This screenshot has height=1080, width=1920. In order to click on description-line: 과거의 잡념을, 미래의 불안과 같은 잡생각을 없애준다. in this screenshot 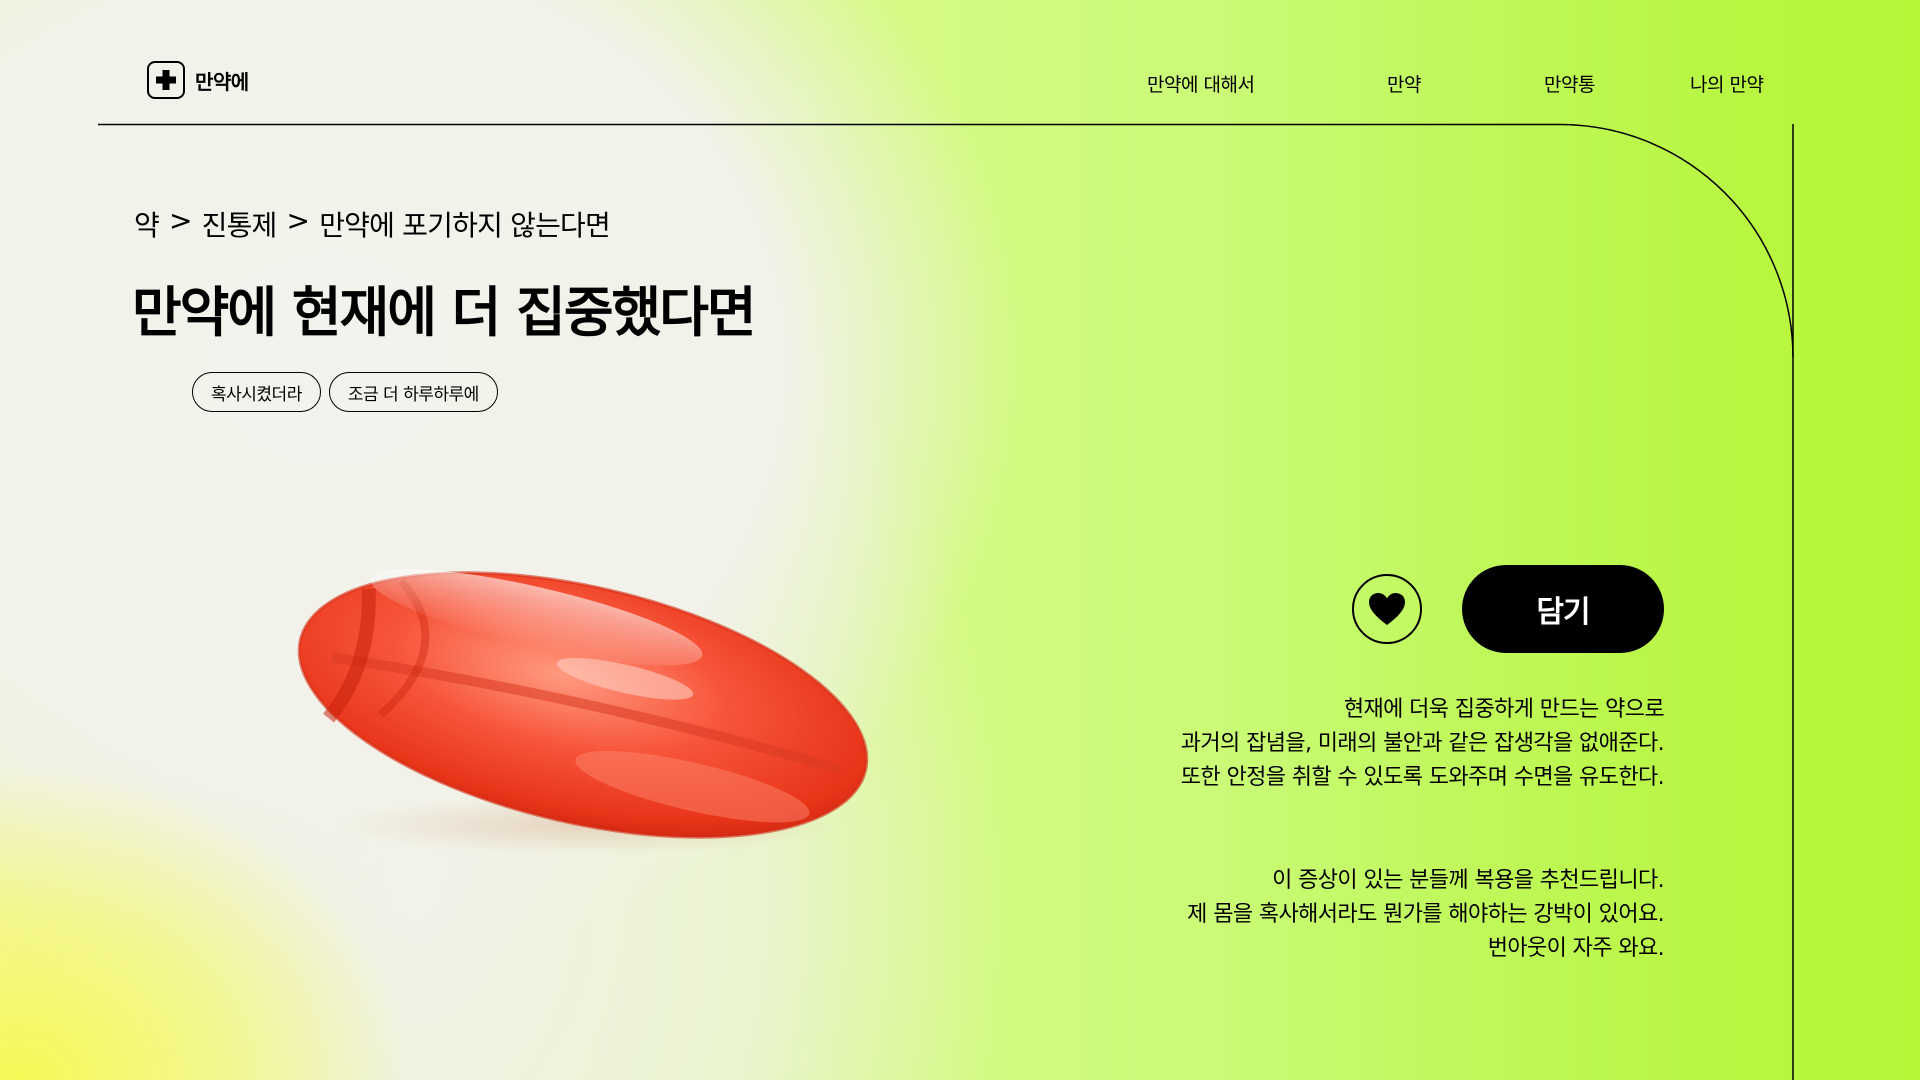, I will do `click(1422, 743)`.